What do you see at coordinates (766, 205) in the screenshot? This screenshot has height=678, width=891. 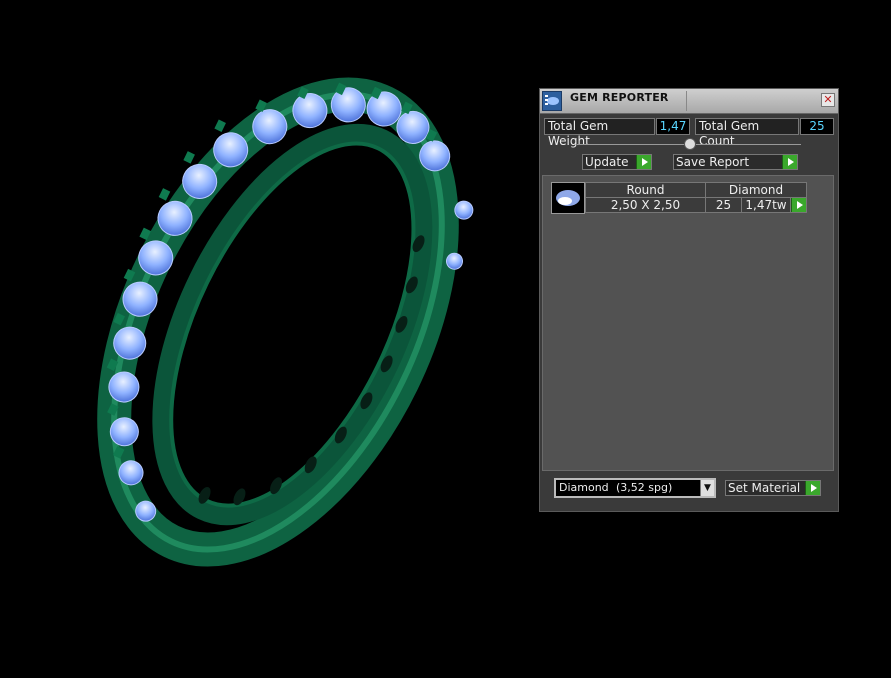 I see `gem-weight-cell: 1,47tw` at bounding box center [766, 205].